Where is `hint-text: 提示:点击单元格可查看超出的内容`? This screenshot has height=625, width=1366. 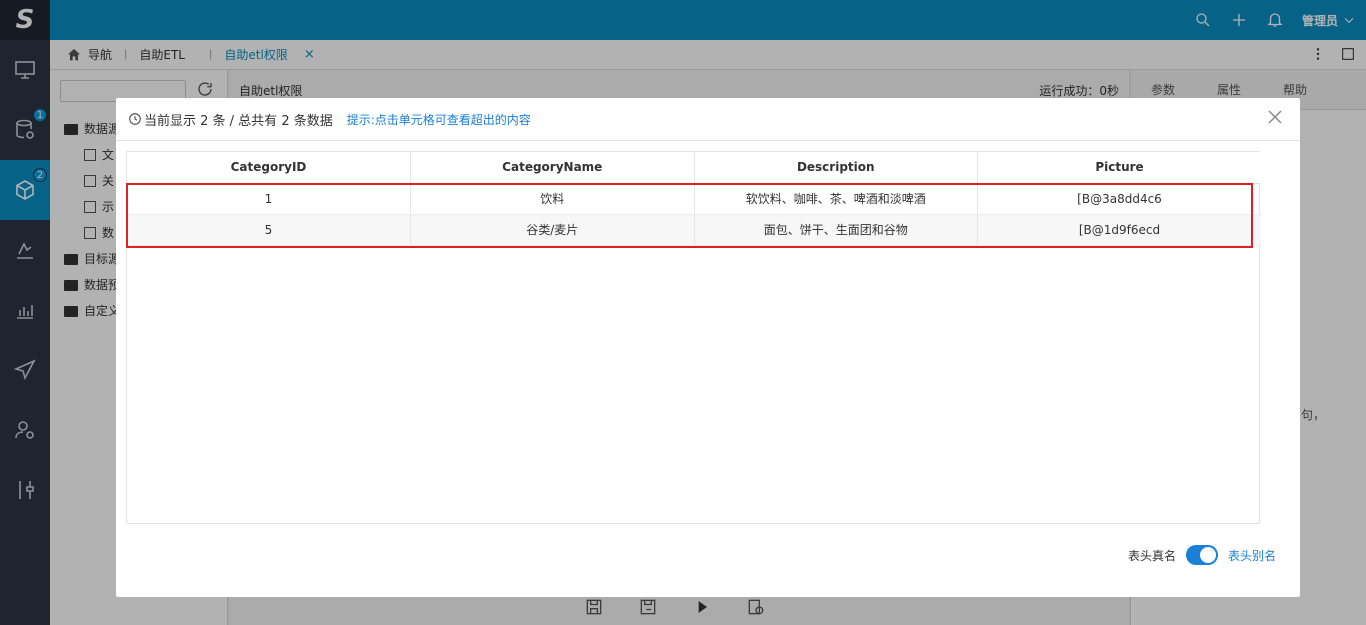
hint-text: 提示:点击单元格可查看超出的内容 is located at coordinates (438, 119).